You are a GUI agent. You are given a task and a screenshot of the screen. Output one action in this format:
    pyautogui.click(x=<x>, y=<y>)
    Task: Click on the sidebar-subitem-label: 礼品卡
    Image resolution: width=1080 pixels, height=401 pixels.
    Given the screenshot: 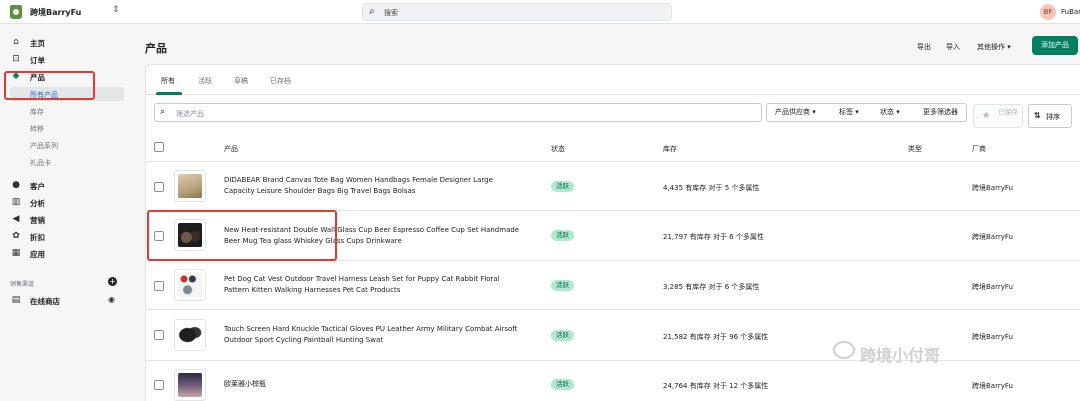 What is the action you would take?
    pyautogui.click(x=40, y=163)
    